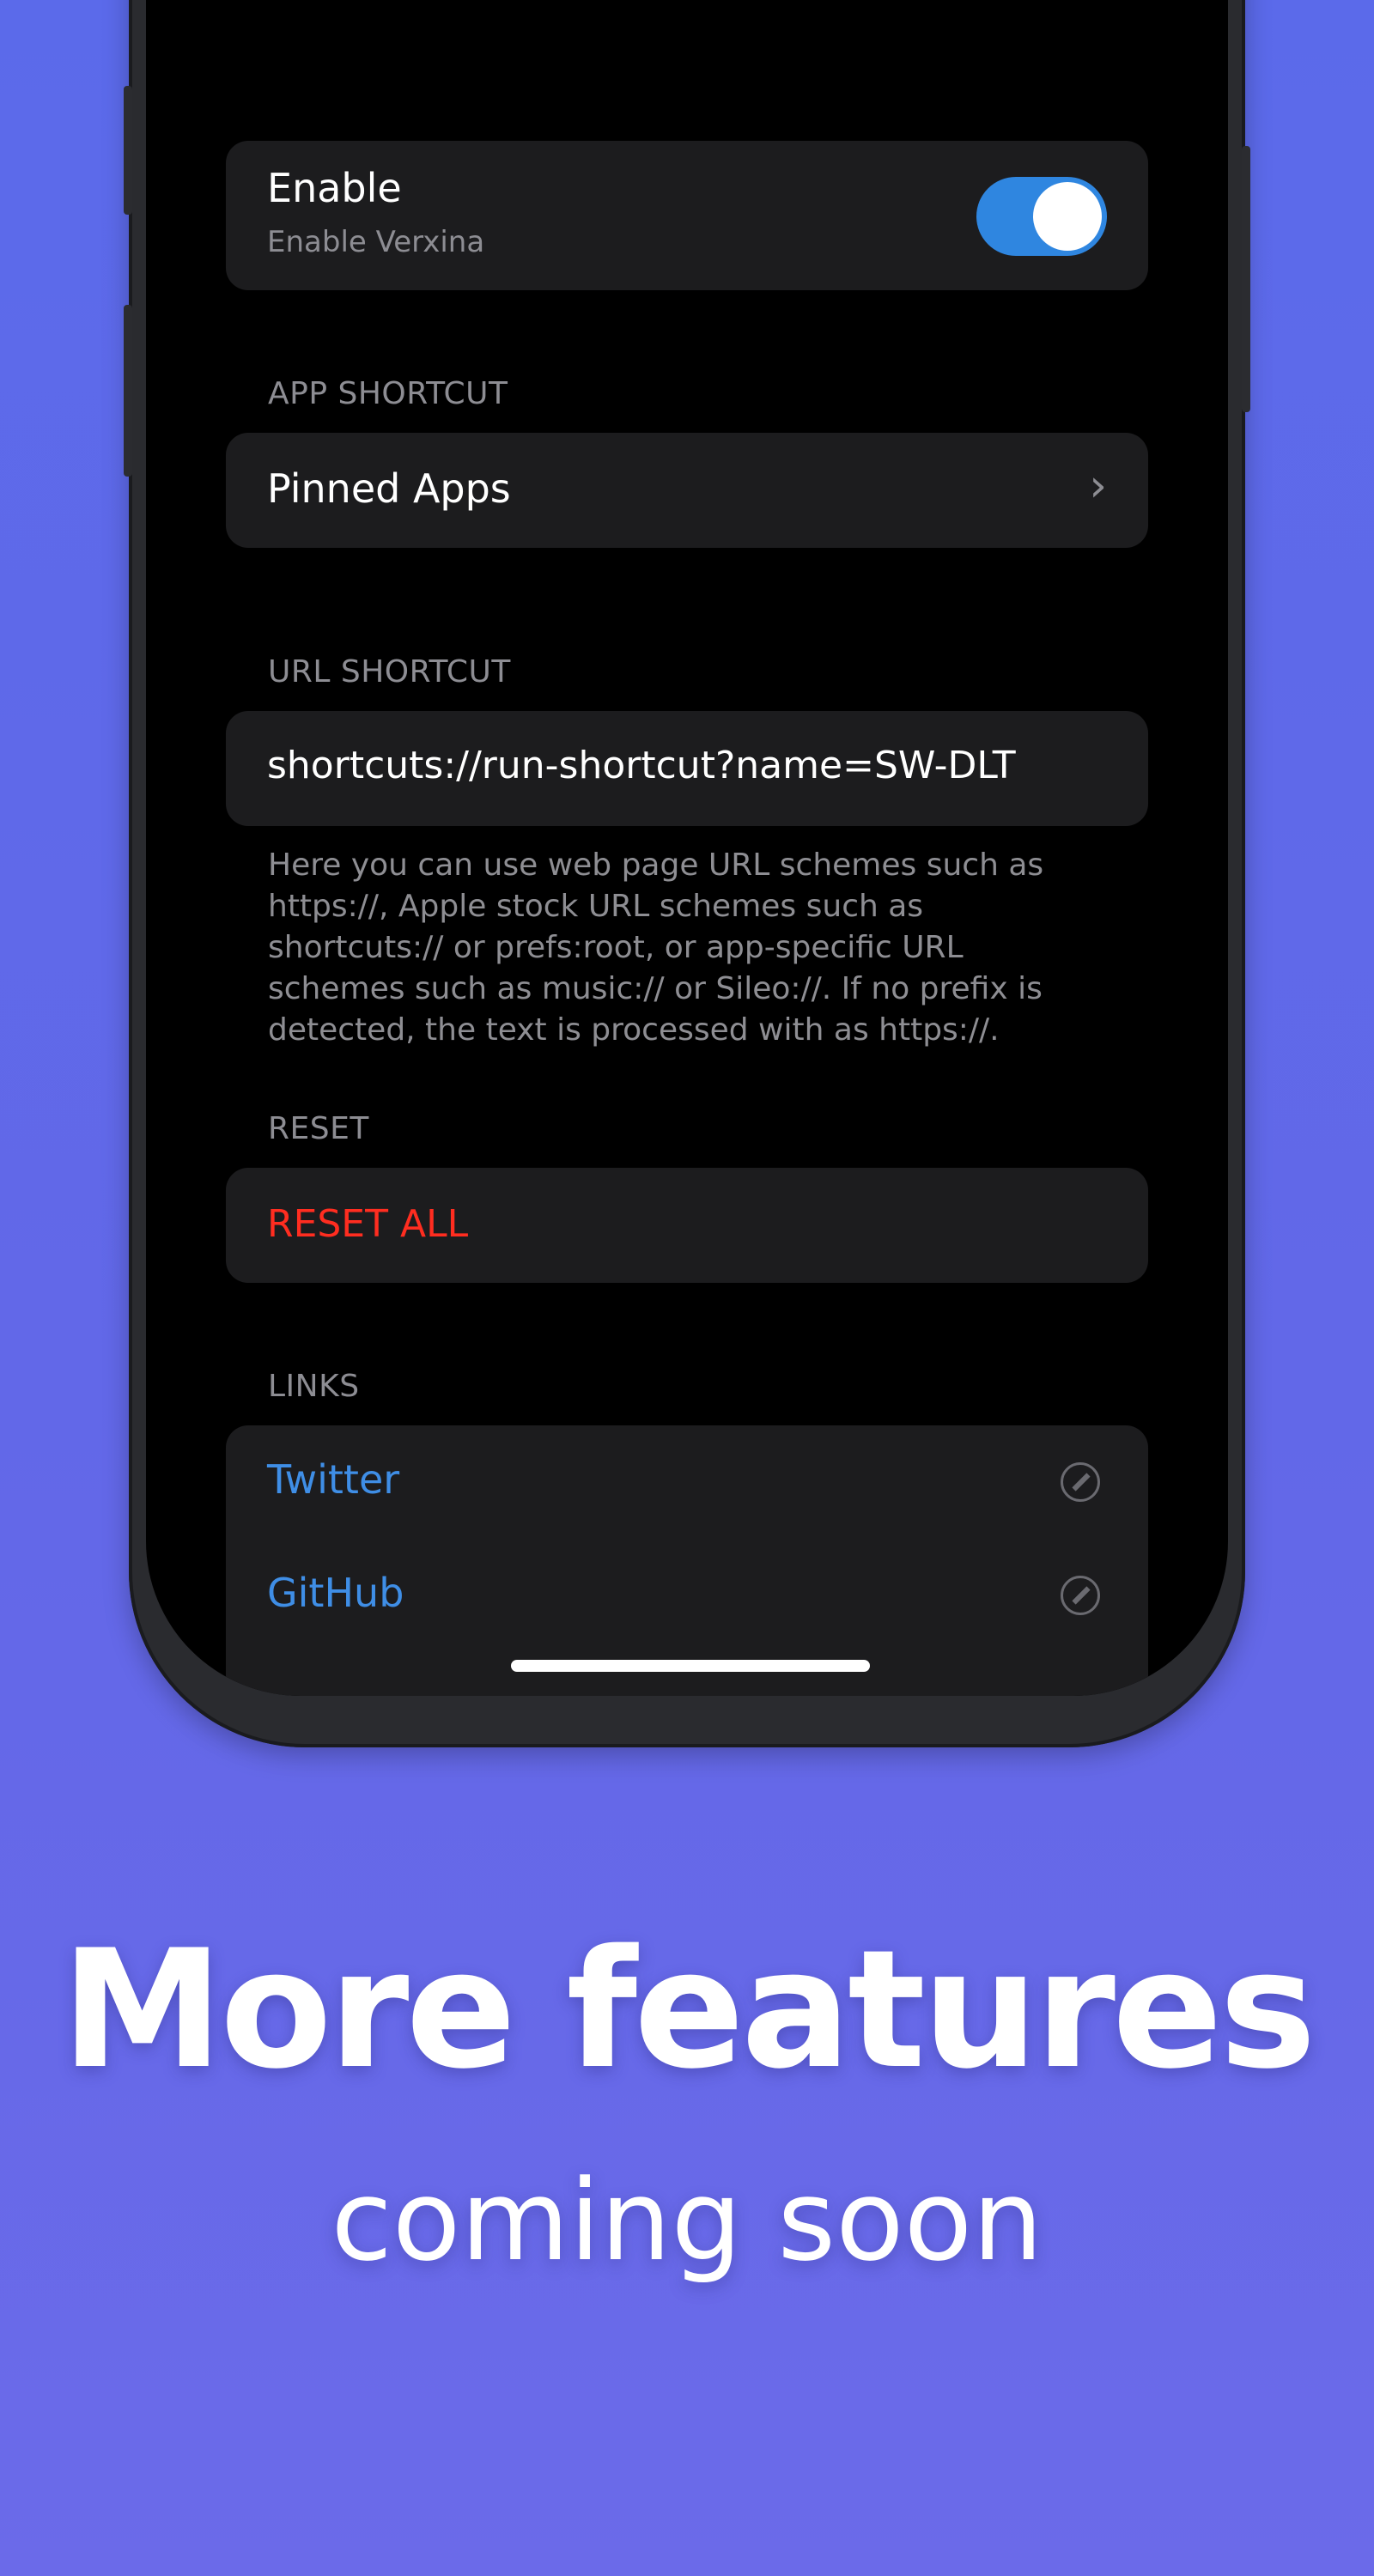  Describe the element at coordinates (334, 188) in the screenshot. I see `enable-title: Enable` at that location.